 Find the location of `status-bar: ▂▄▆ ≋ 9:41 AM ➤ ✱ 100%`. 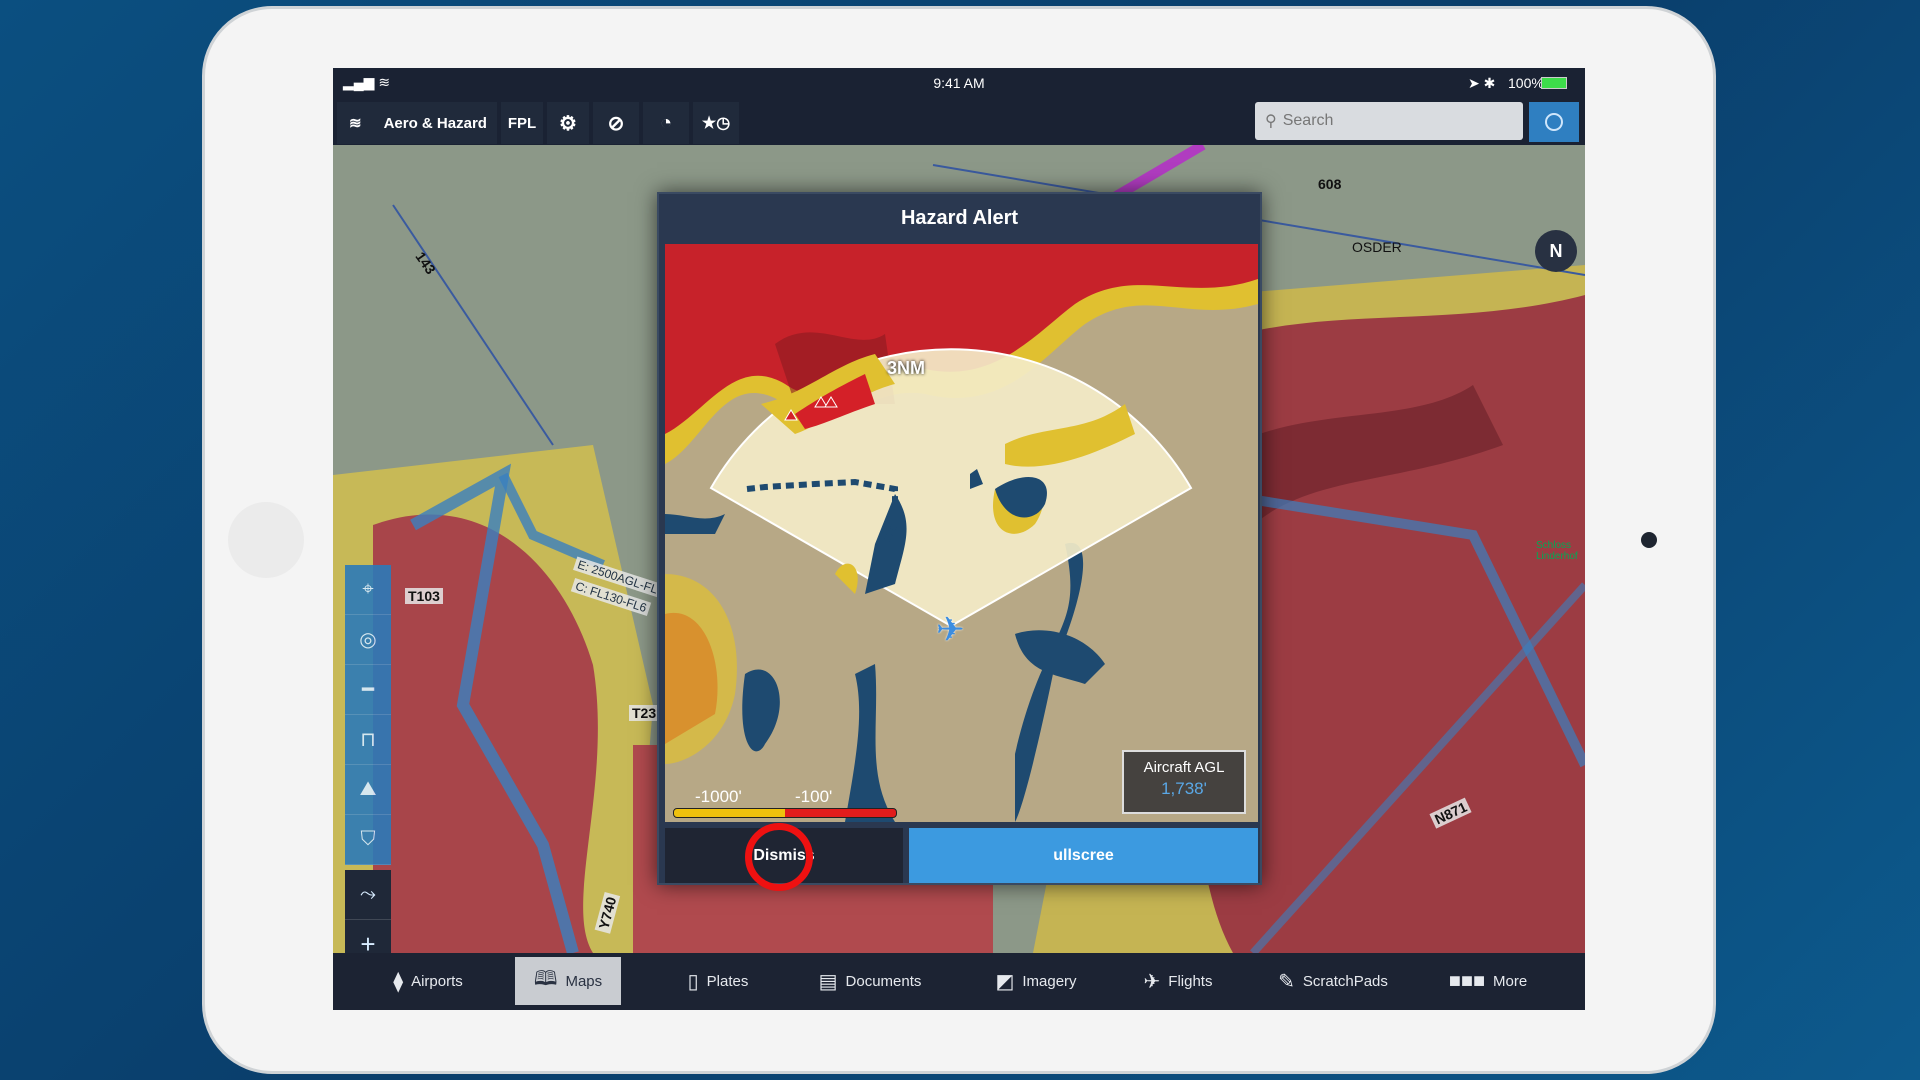

status-bar: ▂▄▆ ≋ 9:41 AM ➤ ✱ 100% is located at coordinates (959, 84).